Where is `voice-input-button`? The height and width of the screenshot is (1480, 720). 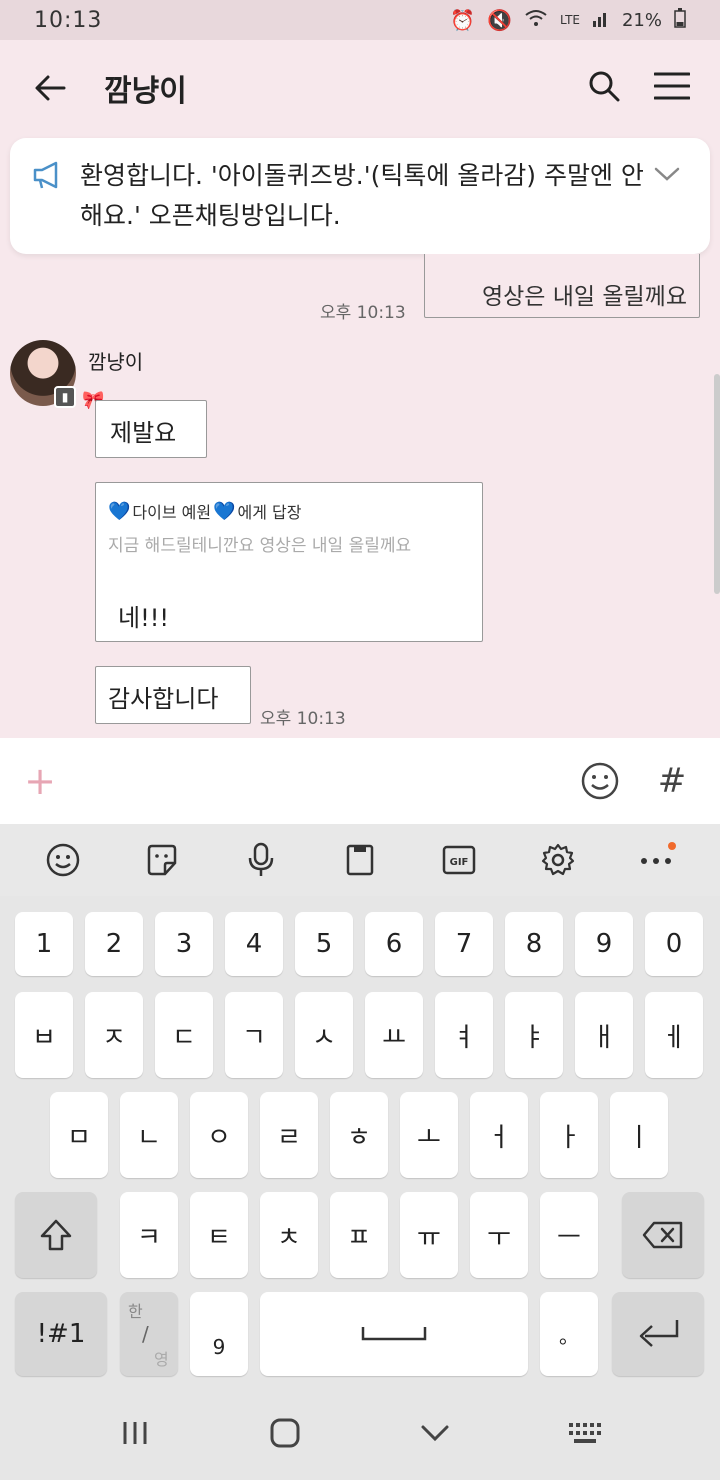 voice-input-button is located at coordinates (261, 860).